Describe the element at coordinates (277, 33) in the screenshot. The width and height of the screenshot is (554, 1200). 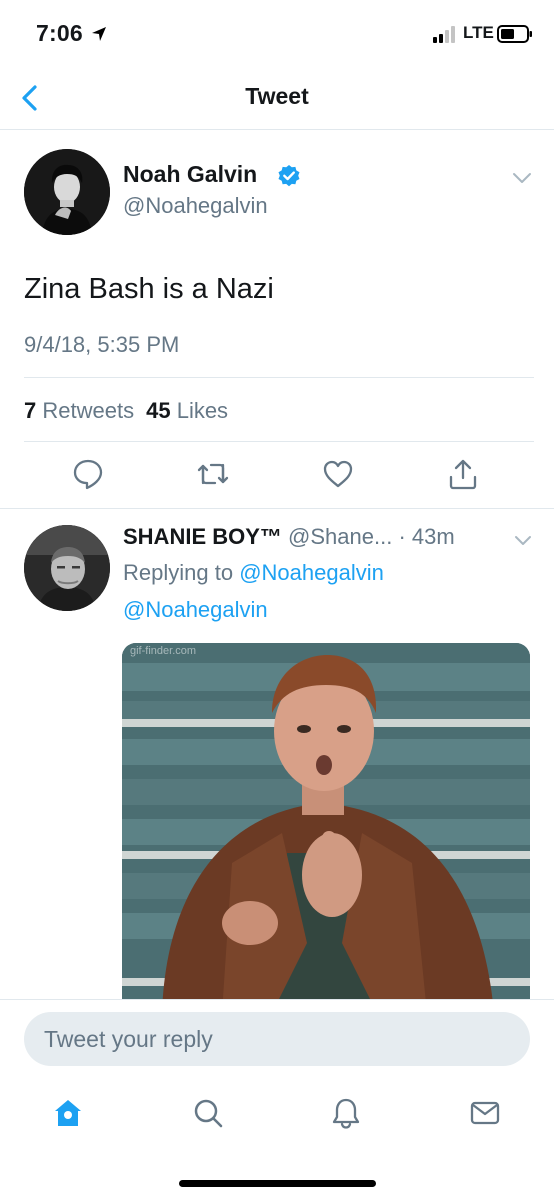
I see `status-bar: 7:06 LTE` at that location.